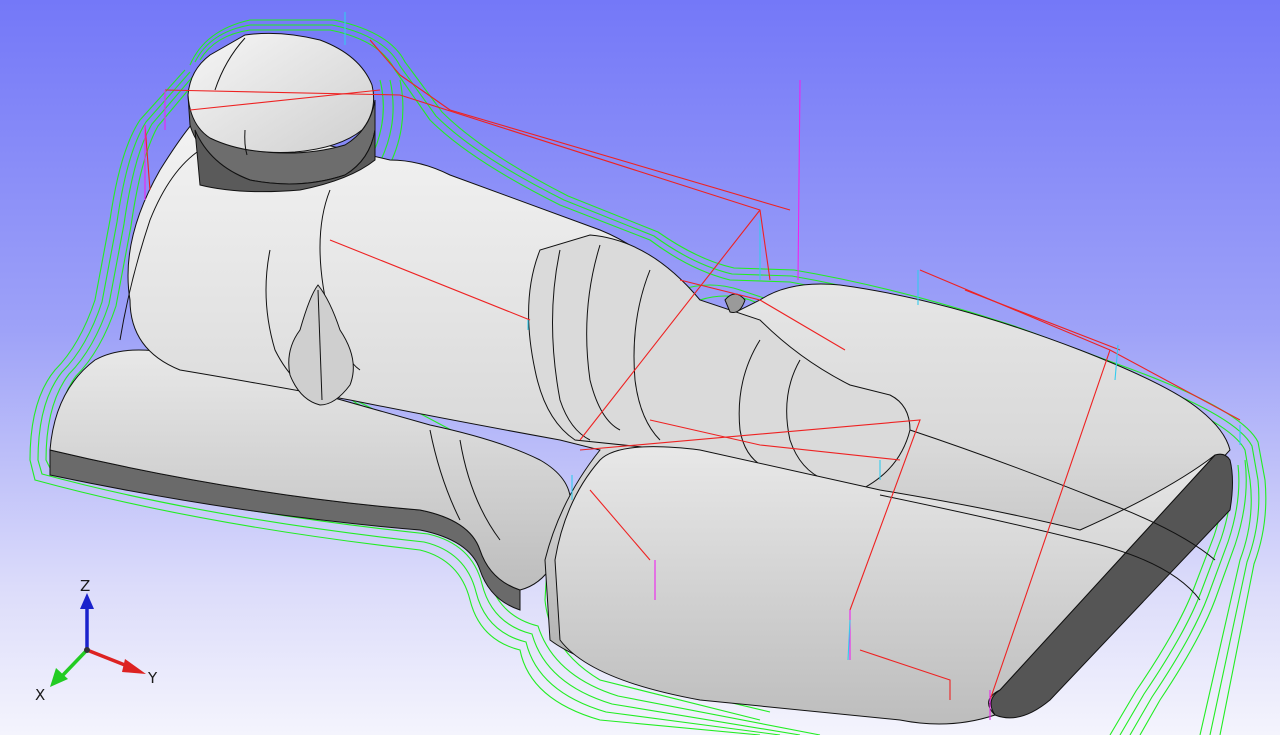  What do you see at coordinates (87, 650) in the screenshot?
I see `triad-origin` at bounding box center [87, 650].